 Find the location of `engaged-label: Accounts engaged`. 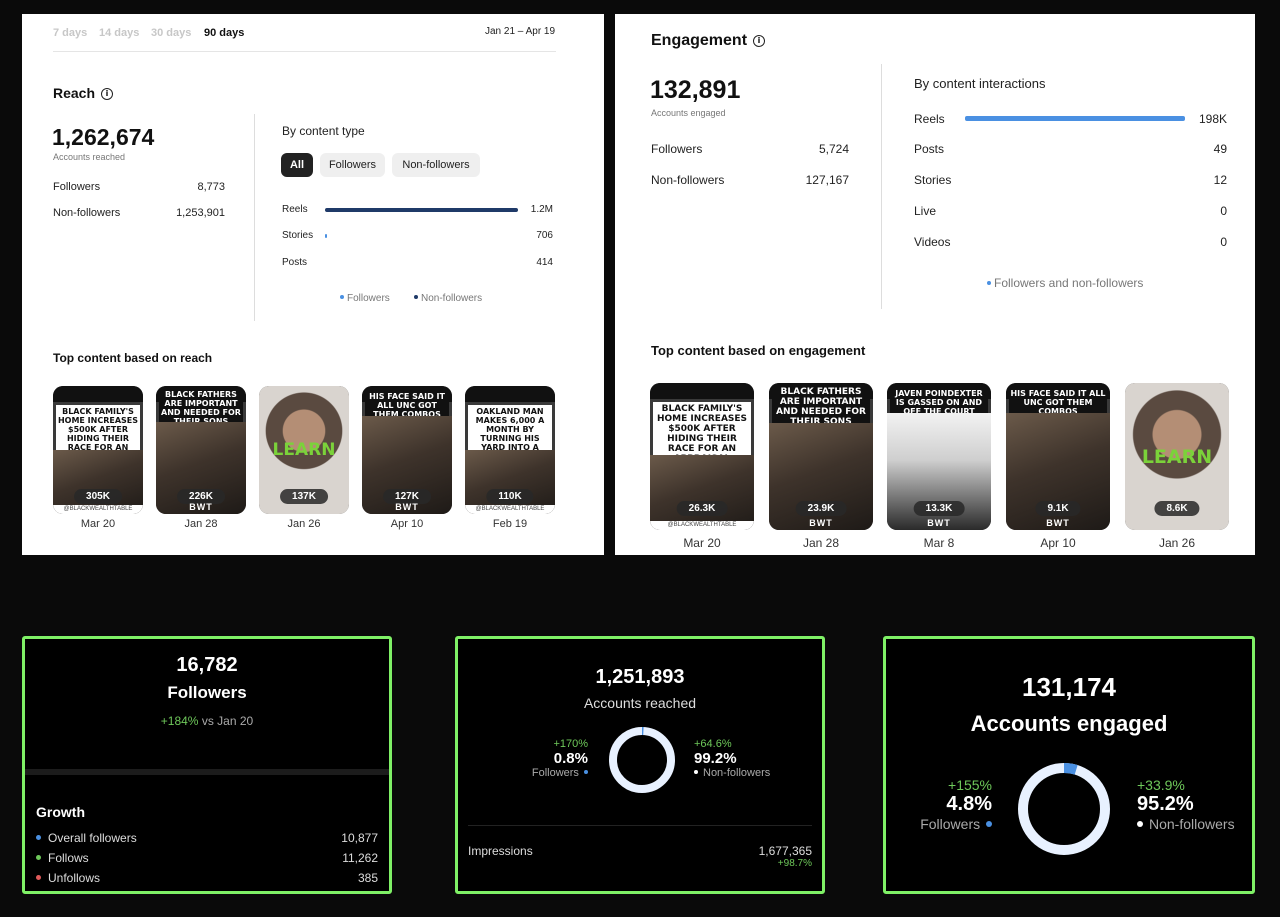

engaged-label: Accounts engaged is located at coordinates (1069, 723).